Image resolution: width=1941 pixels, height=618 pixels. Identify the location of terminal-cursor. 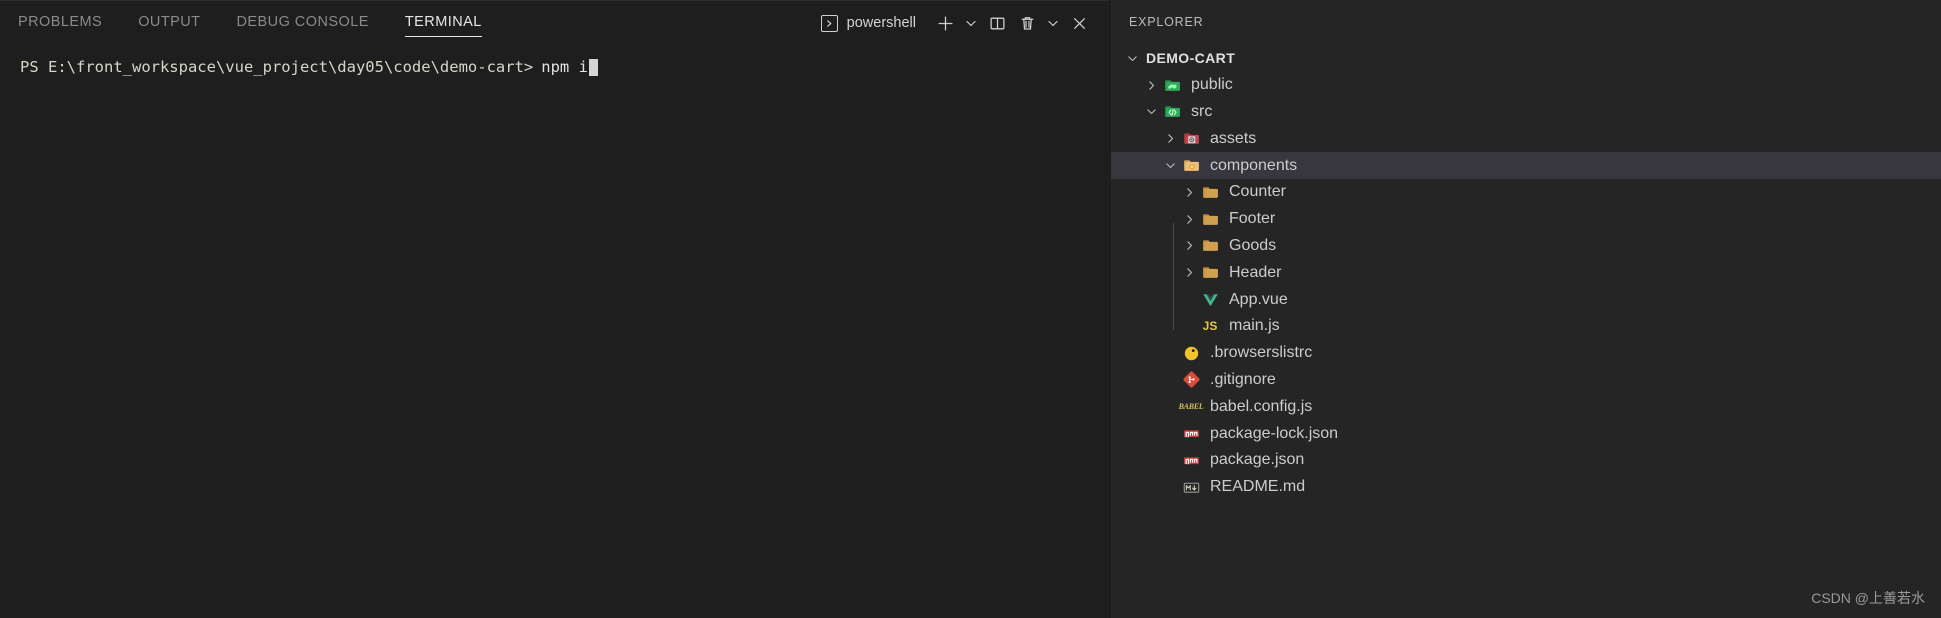
(593, 67).